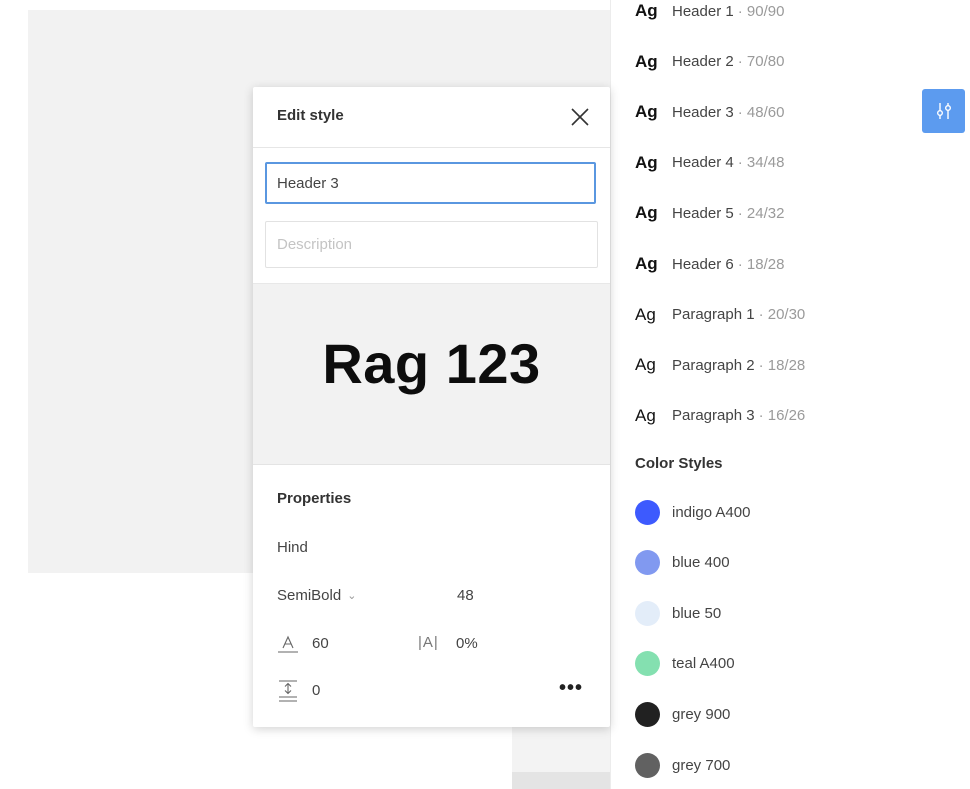  Describe the element at coordinates (703, 664) in the screenshot. I see `color-style-name: teal A400` at that location.